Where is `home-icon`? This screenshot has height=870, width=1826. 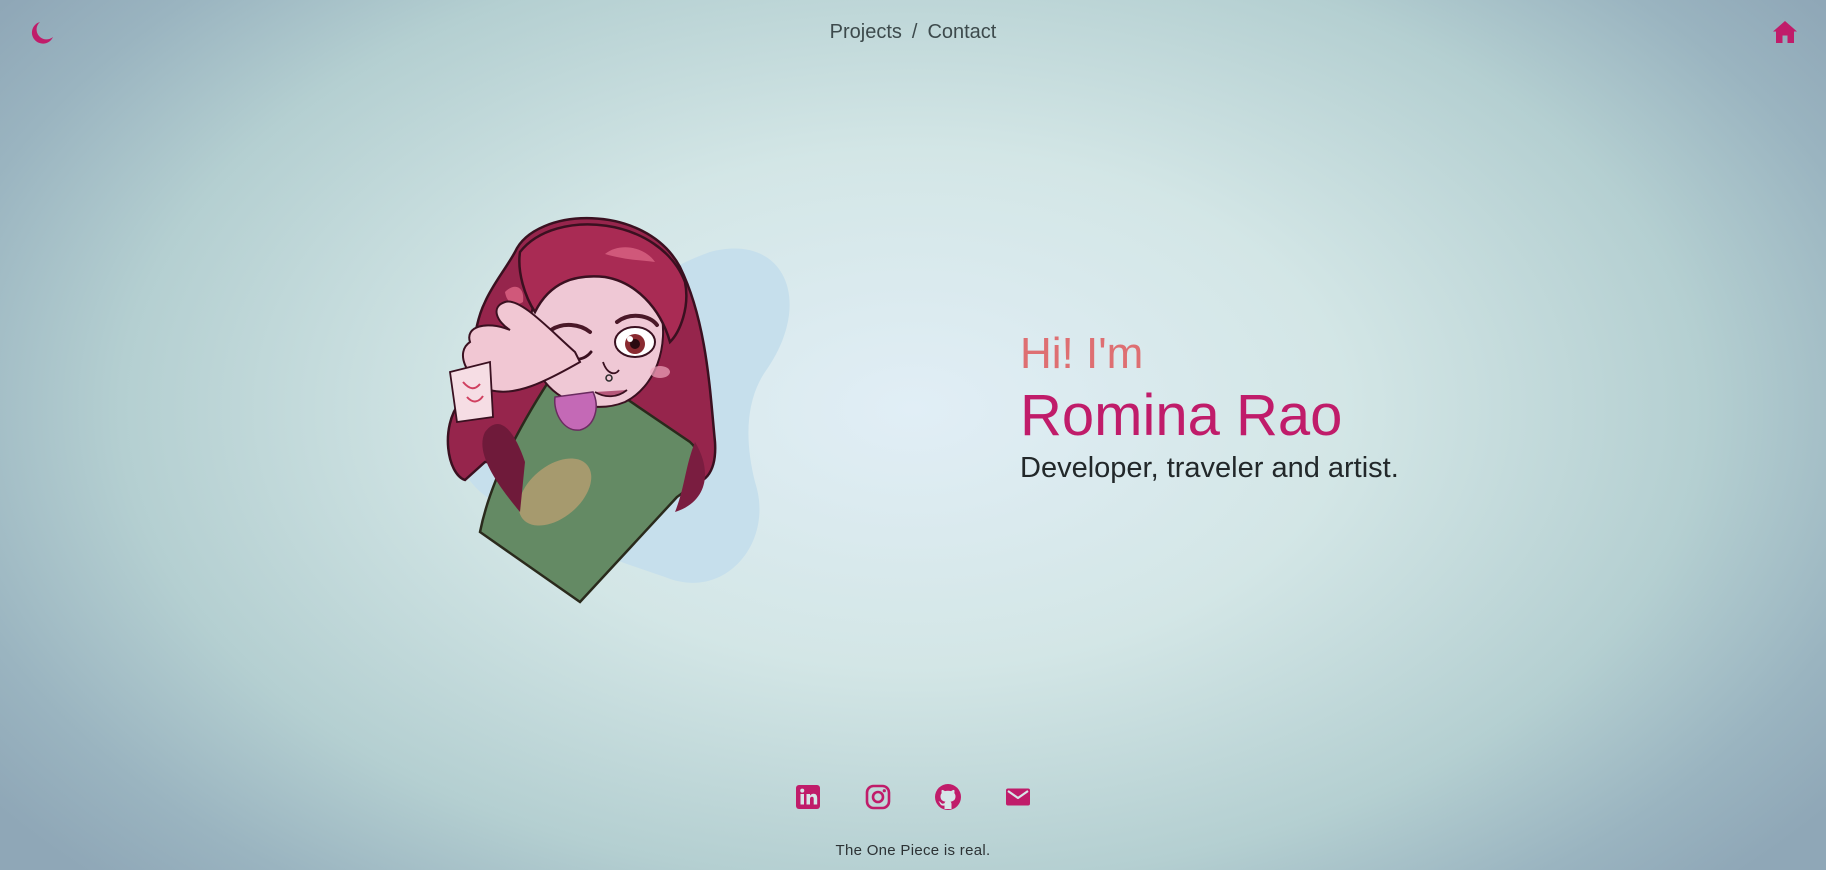 home-icon is located at coordinates (1785, 32).